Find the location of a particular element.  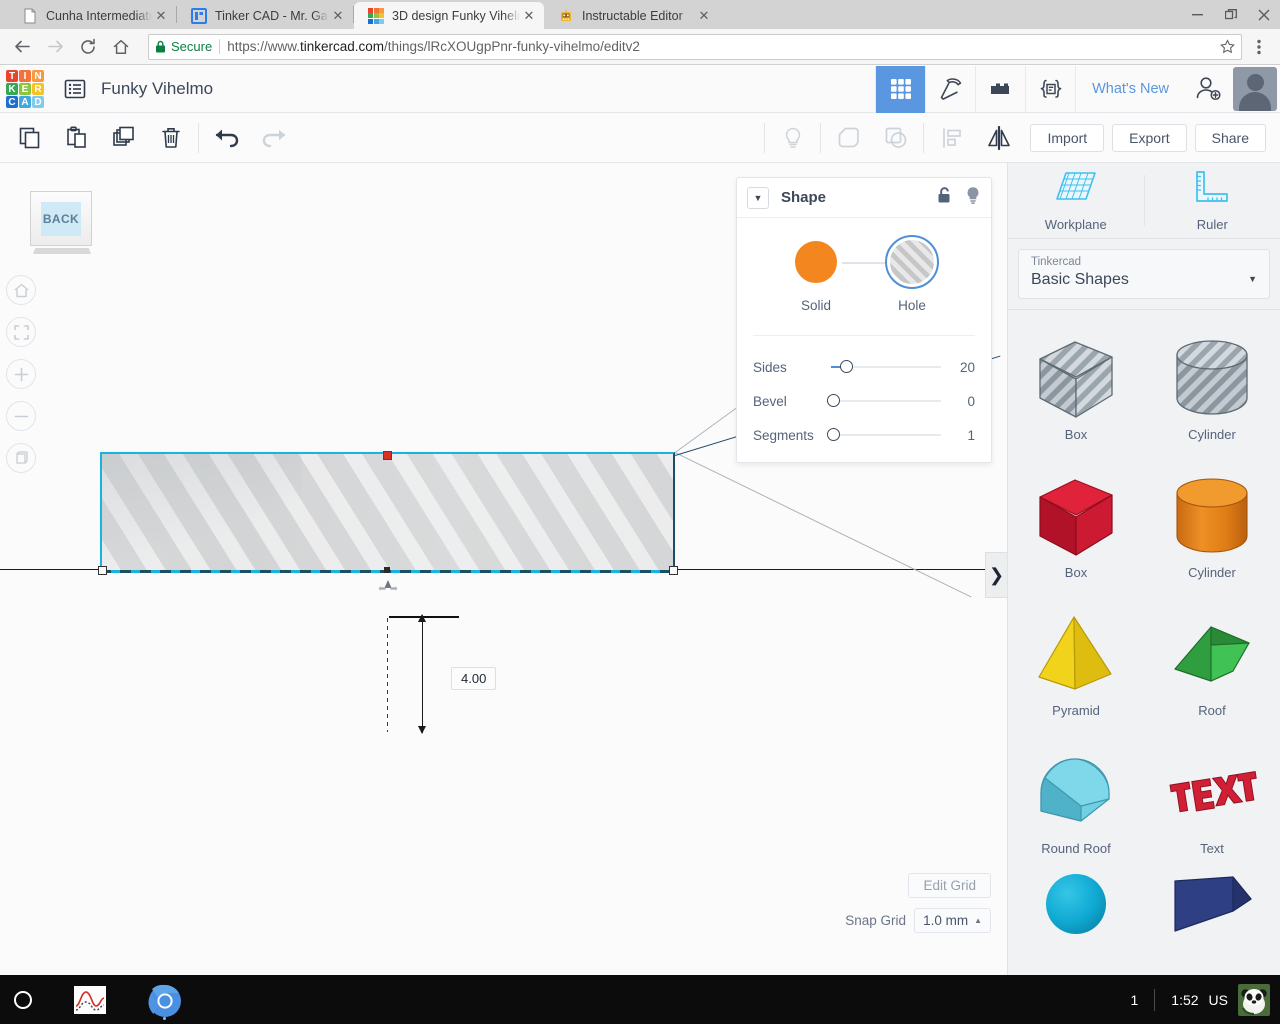

rotate-handle-icon is located at coordinates (388, 588).